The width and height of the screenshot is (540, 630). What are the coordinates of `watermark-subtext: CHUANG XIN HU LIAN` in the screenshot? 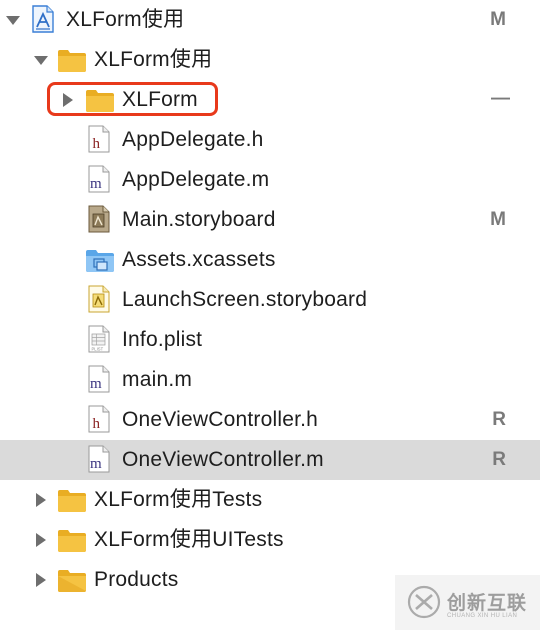 It's located at (482, 616).